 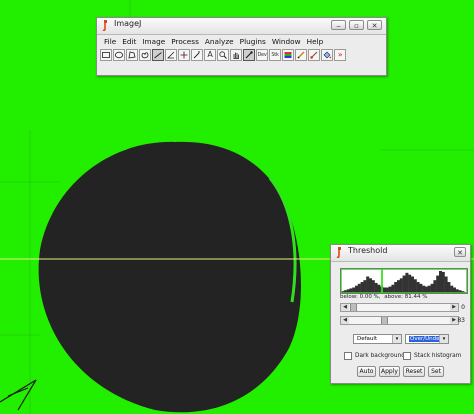 What do you see at coordinates (153, 41) in the screenshot?
I see `menu-image: Image` at bounding box center [153, 41].